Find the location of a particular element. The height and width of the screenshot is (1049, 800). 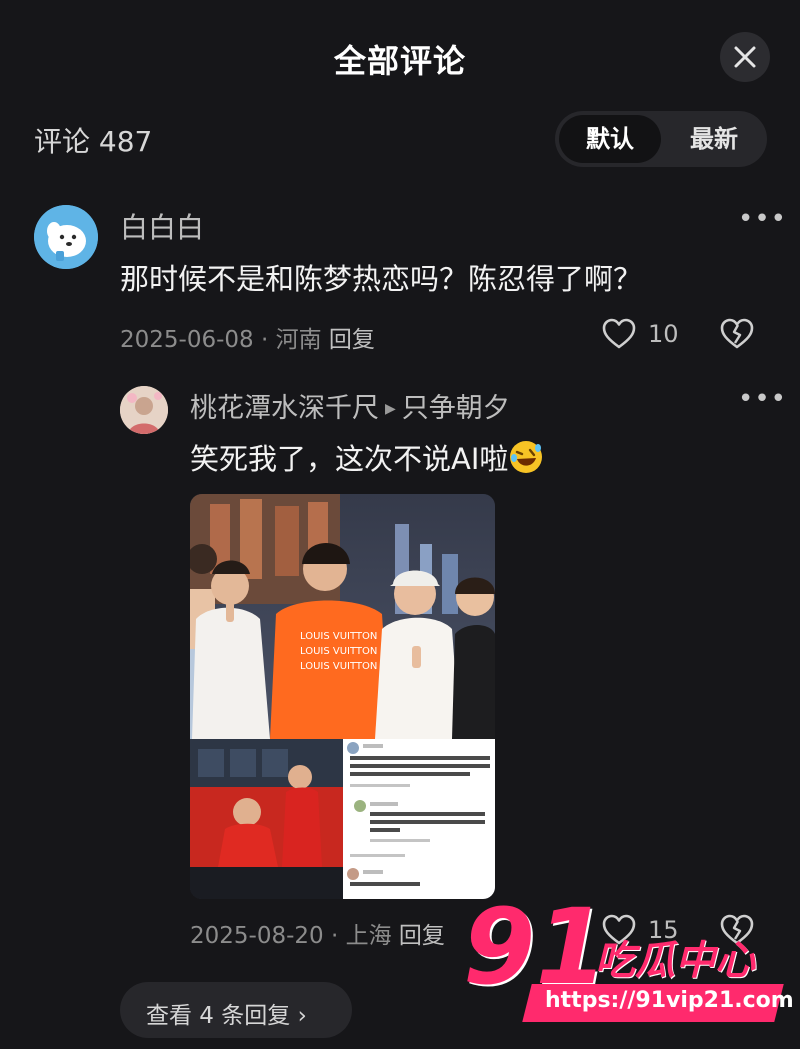

sort-toggle: 默认 最新 is located at coordinates (661, 139).